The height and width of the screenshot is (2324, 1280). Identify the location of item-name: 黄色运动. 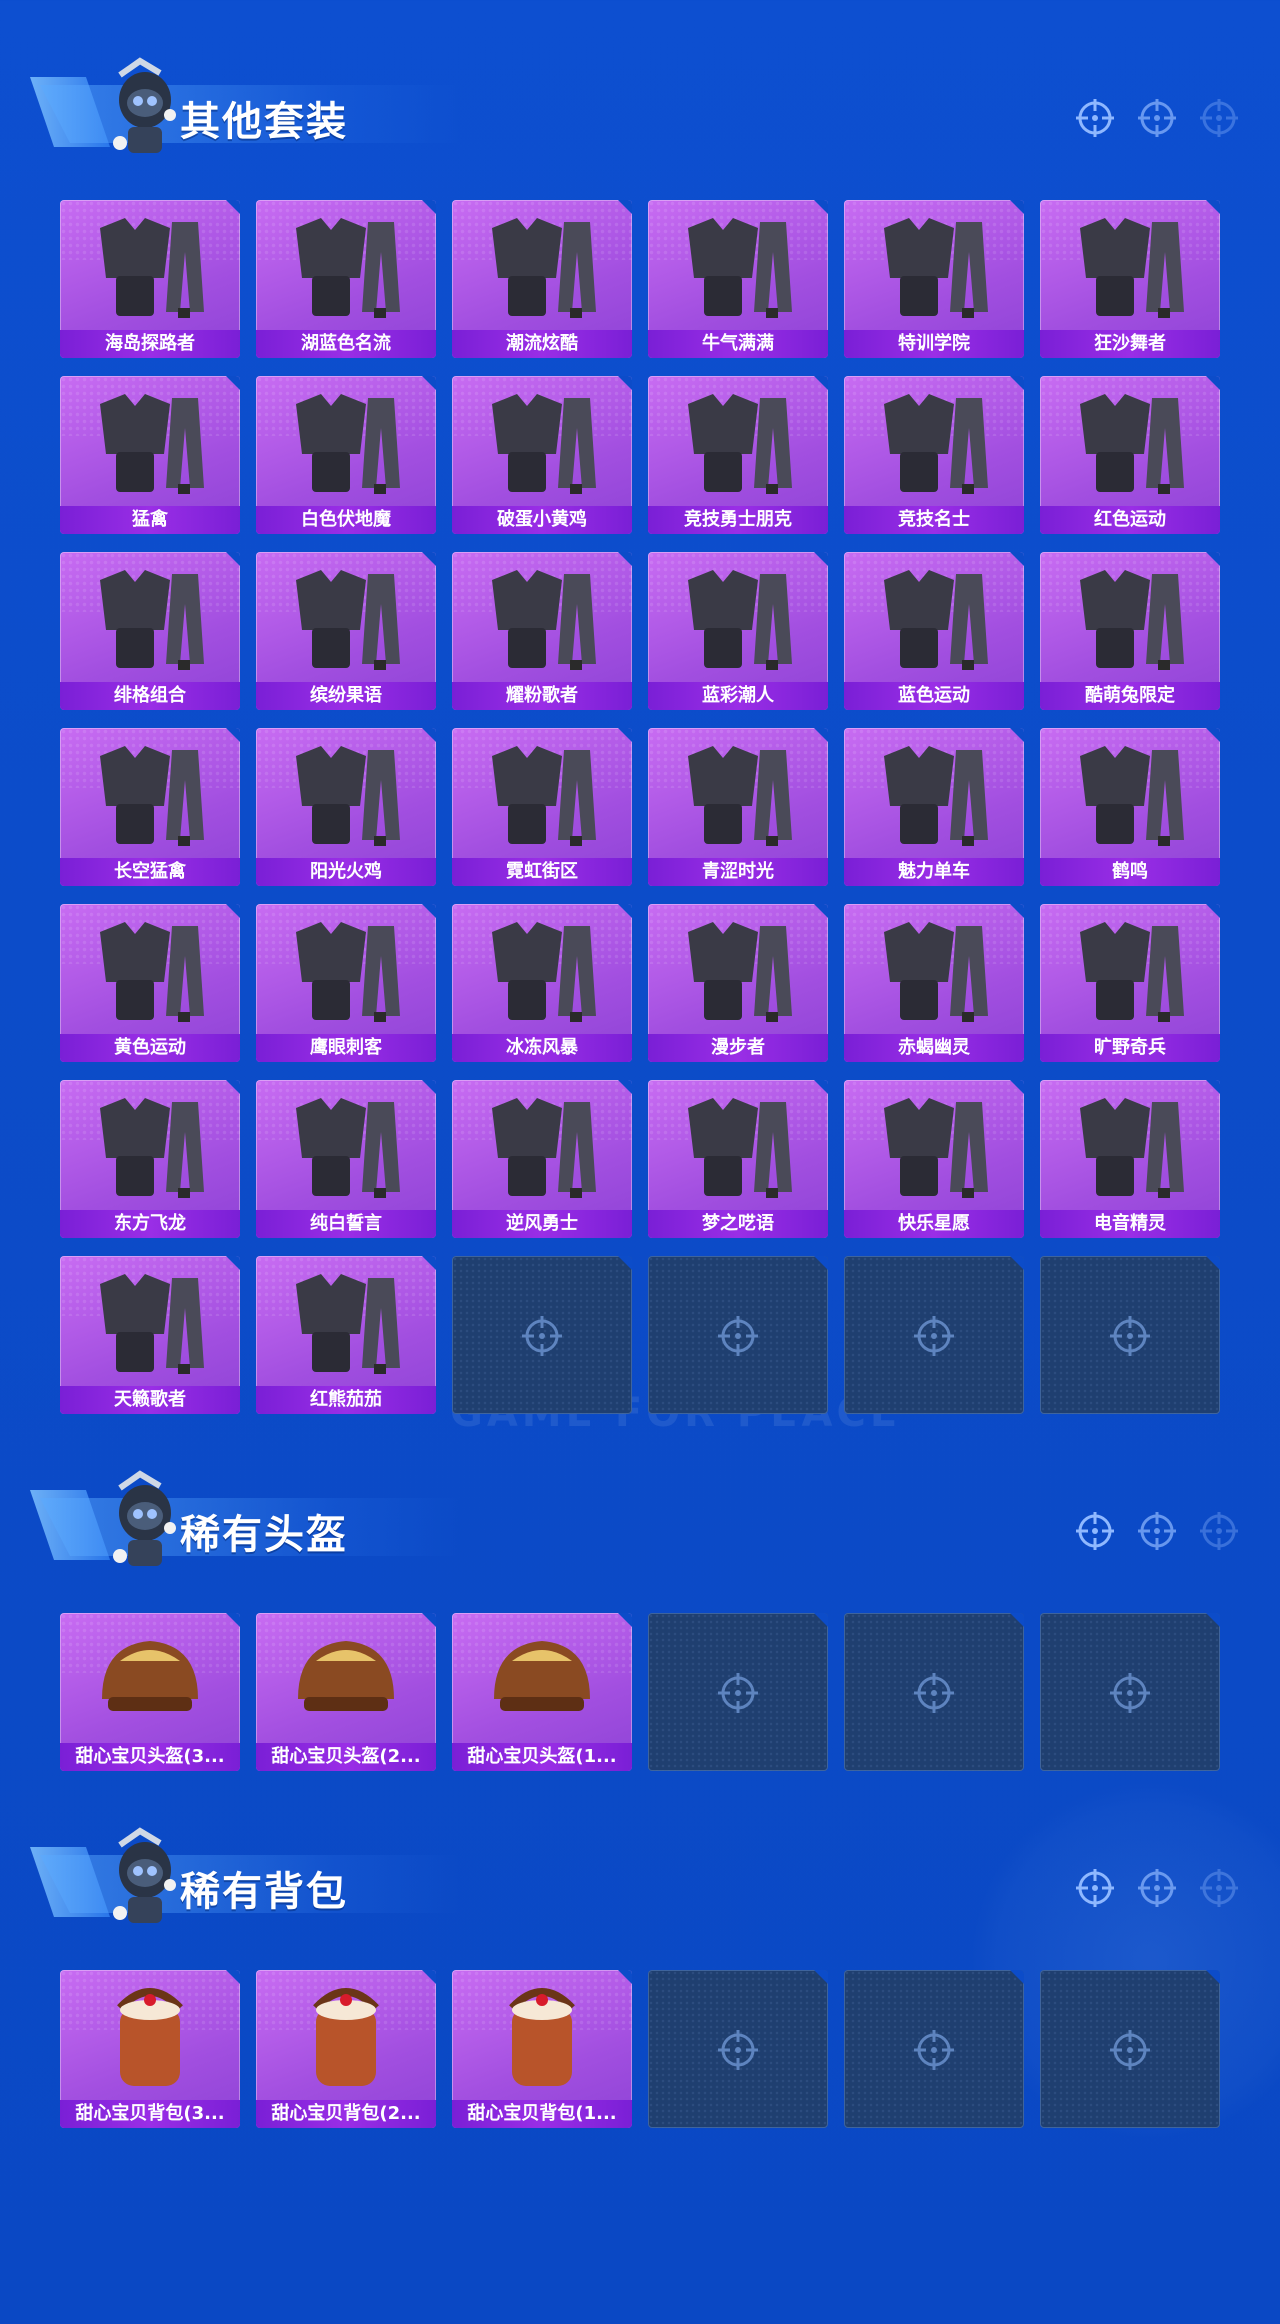
(150, 1048).